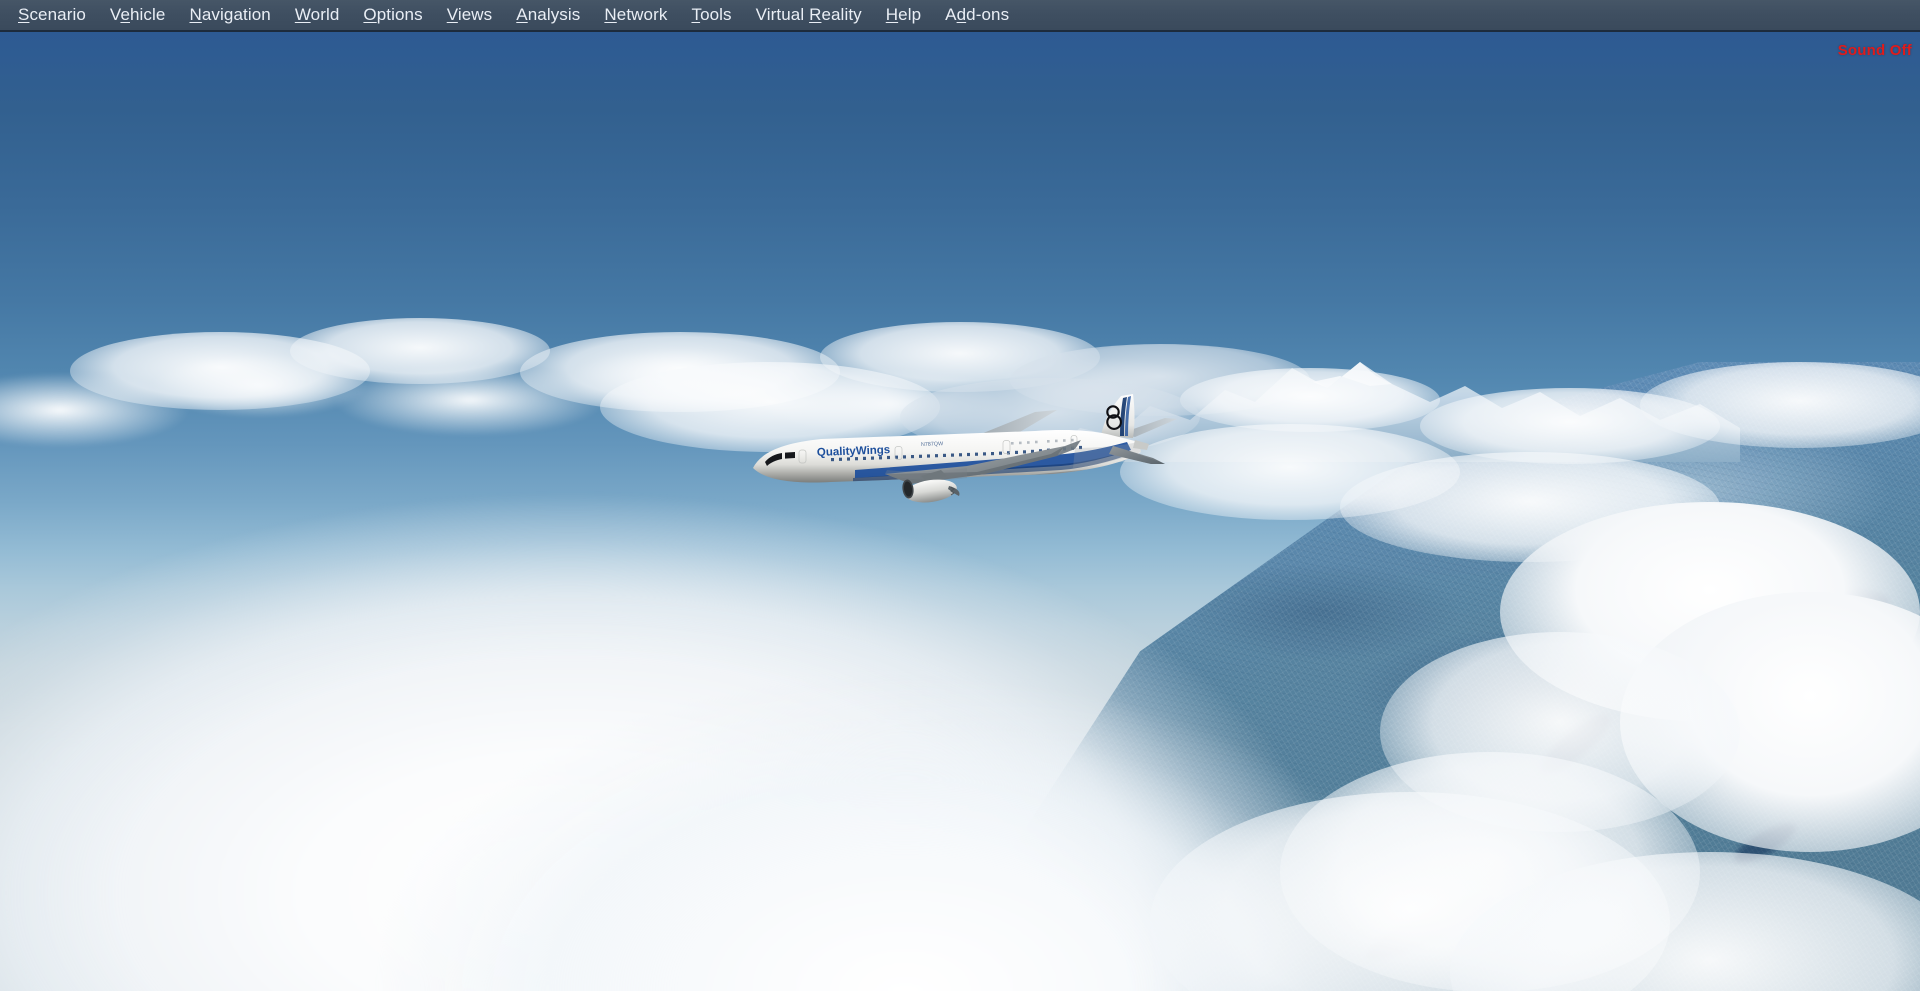 The image size is (1920, 991). I want to click on menu-item-scenario: Scenario, so click(52, 15).